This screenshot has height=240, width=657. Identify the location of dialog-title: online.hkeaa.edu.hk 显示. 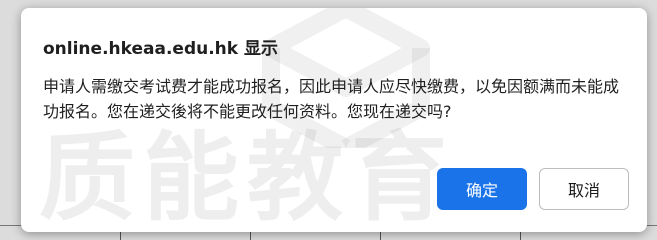
(160, 49).